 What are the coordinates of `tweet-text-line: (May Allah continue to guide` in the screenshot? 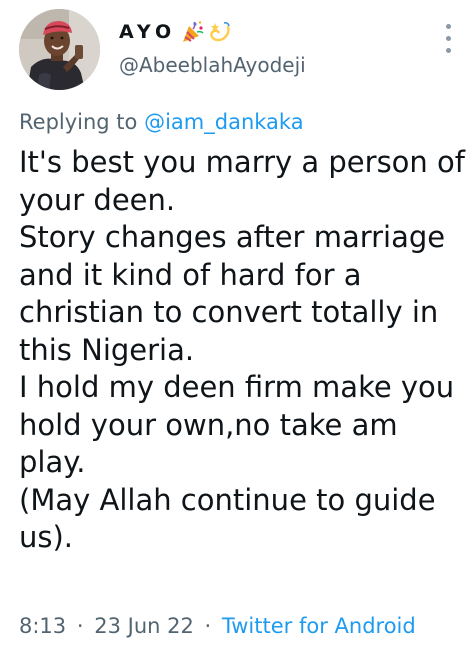 It's located at (227, 499).